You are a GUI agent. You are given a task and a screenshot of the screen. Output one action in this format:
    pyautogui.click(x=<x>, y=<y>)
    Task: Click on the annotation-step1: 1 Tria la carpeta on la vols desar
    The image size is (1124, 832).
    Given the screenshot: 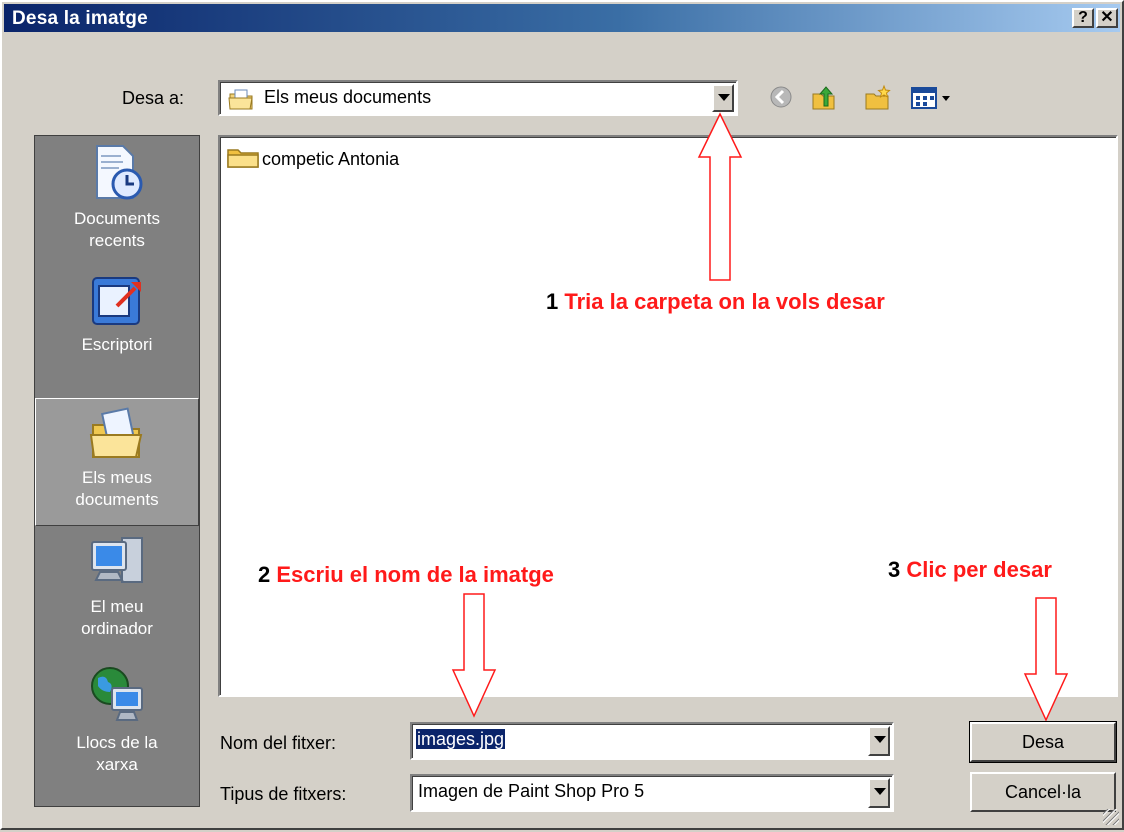 What is the action you would take?
    pyautogui.click(x=715, y=302)
    